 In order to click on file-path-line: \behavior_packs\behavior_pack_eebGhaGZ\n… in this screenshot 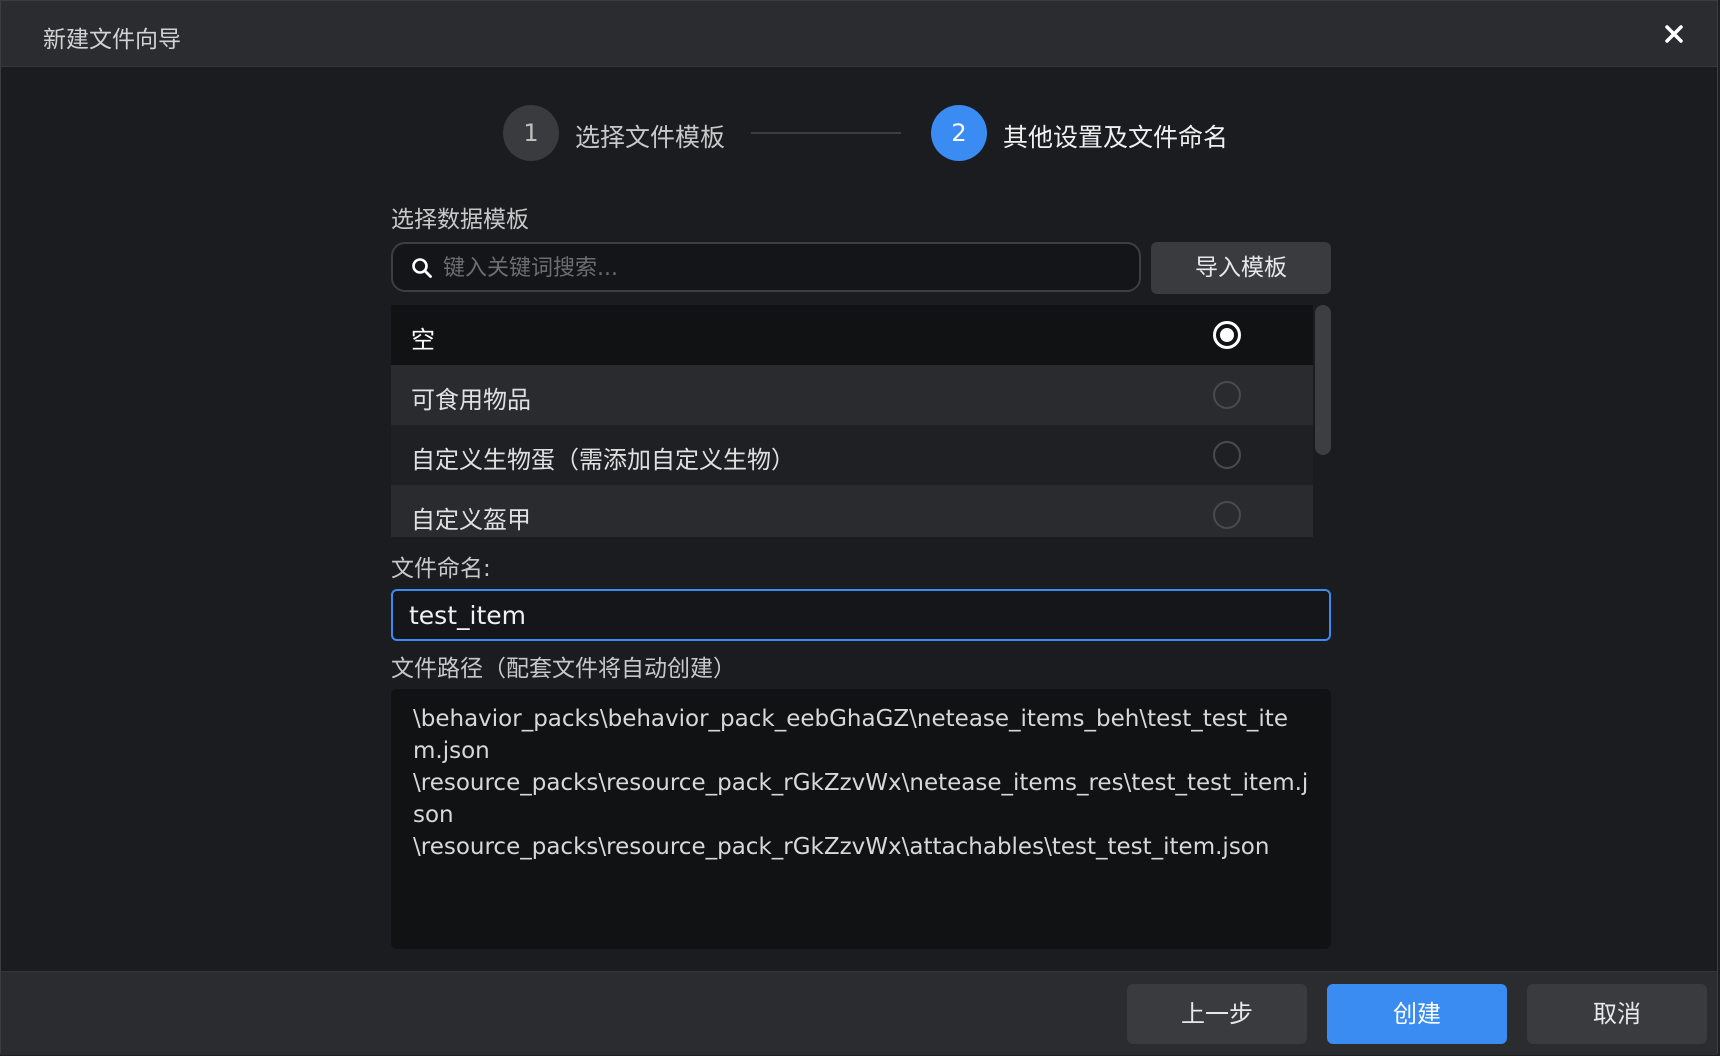, I will do `click(850, 735)`.